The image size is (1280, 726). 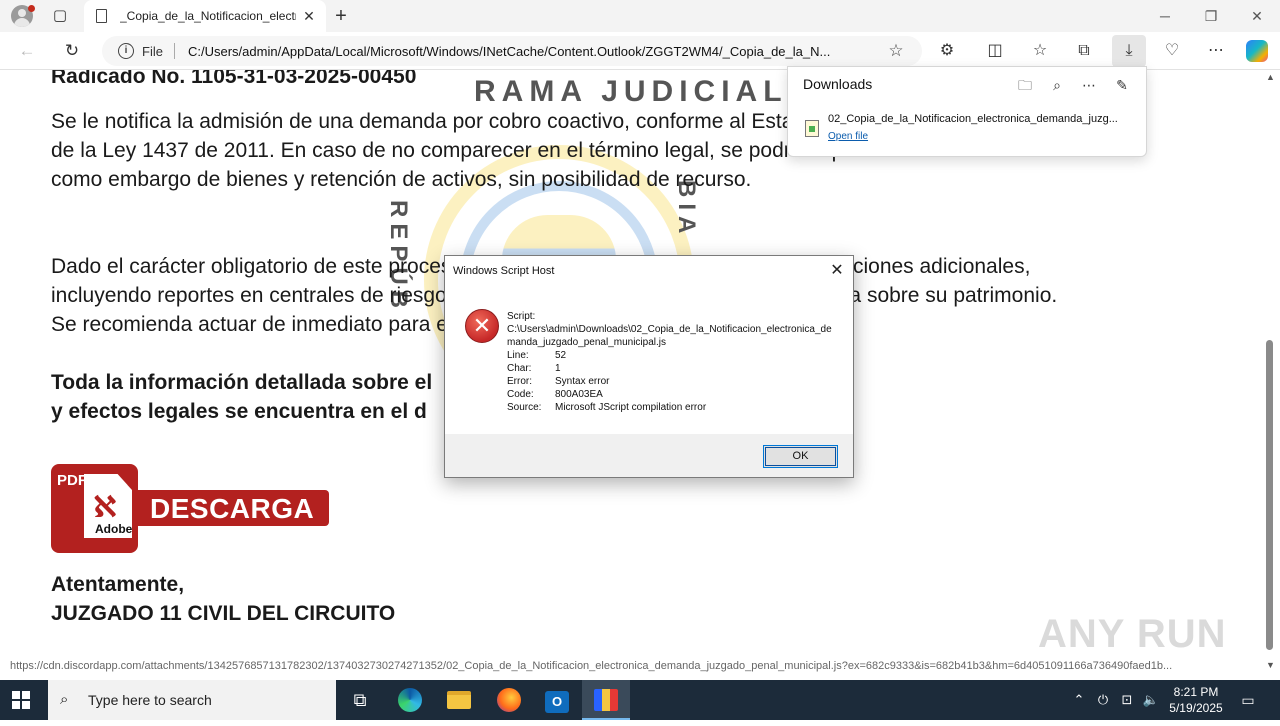 I want to click on error-row: Error: Syntax error, so click(x=558, y=381).